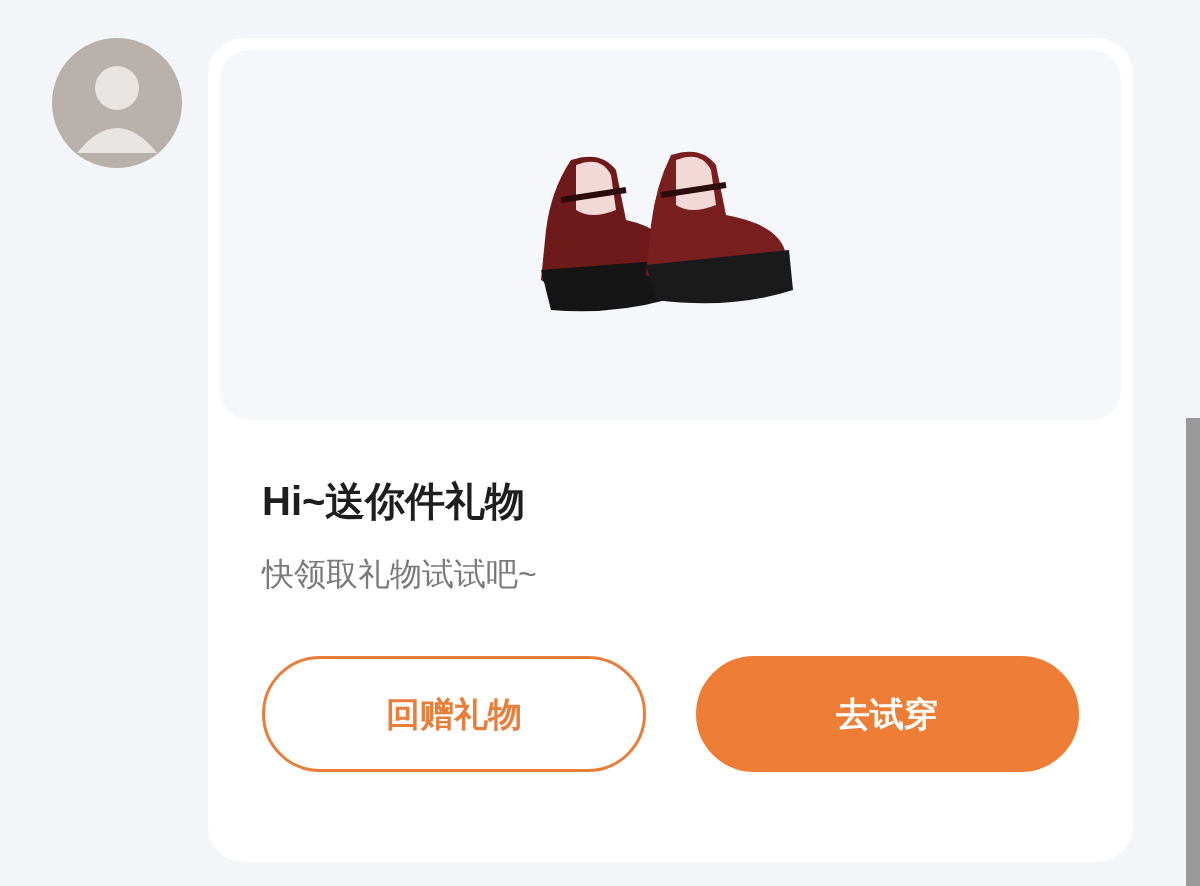 This screenshot has width=1200, height=886. Describe the element at coordinates (454, 714) in the screenshot. I see `return-gift-button: 回赠礼物` at that location.